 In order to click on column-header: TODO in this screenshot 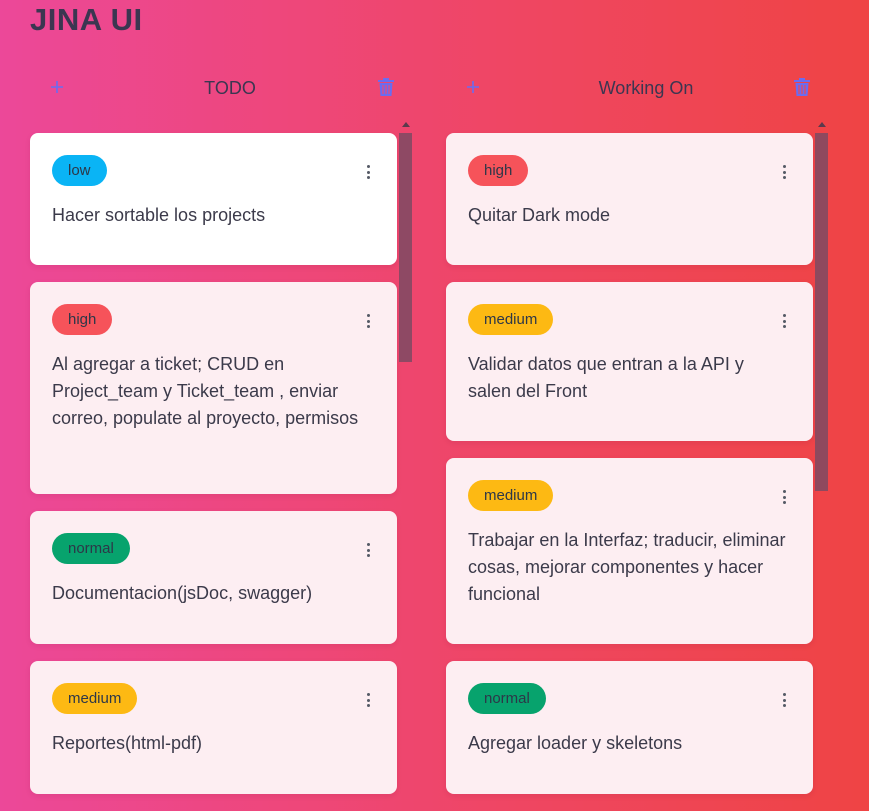, I will do `click(230, 90)`.